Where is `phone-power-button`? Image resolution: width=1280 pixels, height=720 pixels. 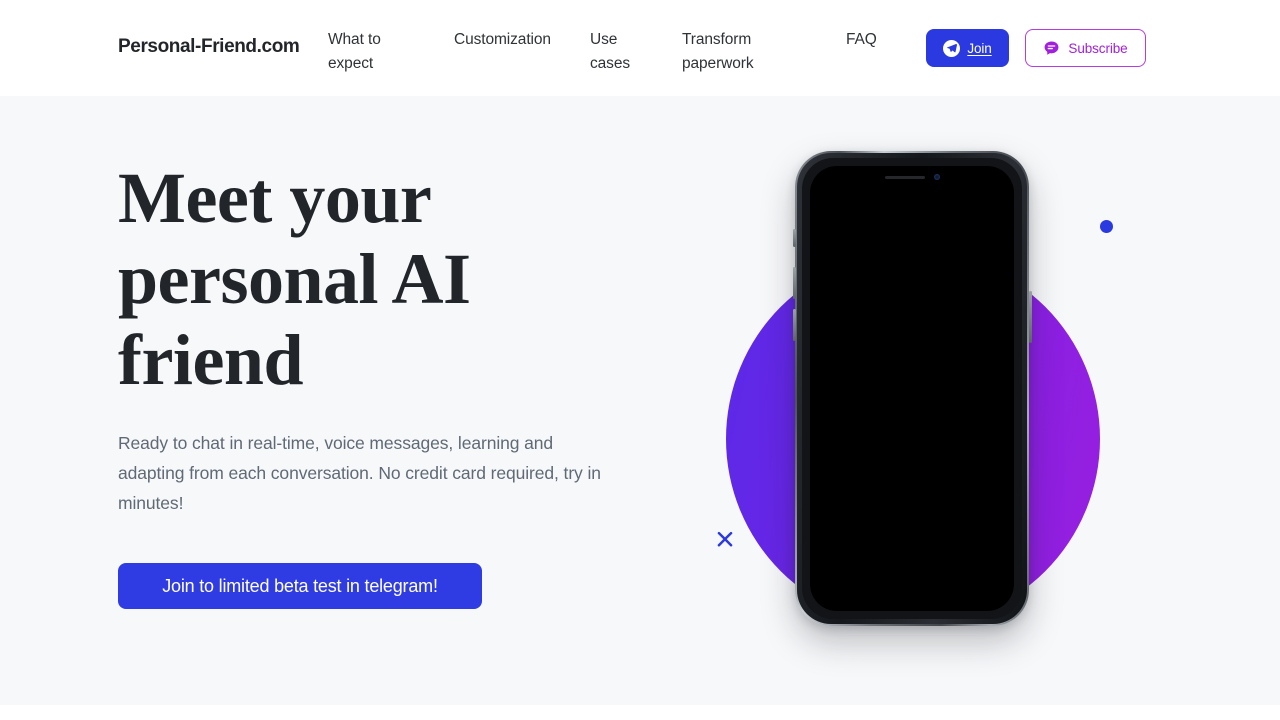 phone-power-button is located at coordinates (1030, 317).